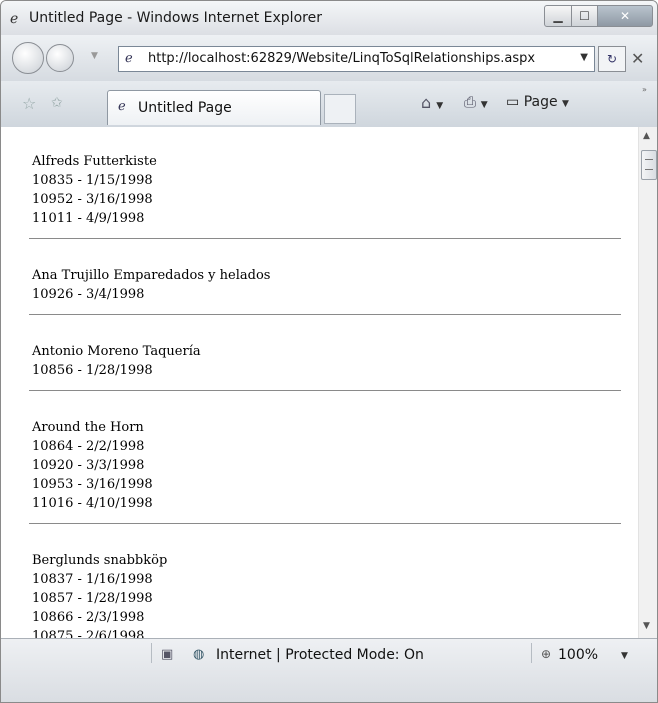 The width and height of the screenshot is (658, 703). Describe the element at coordinates (185, 108) in the screenshot. I see `tab-label: Untitled Page` at that location.